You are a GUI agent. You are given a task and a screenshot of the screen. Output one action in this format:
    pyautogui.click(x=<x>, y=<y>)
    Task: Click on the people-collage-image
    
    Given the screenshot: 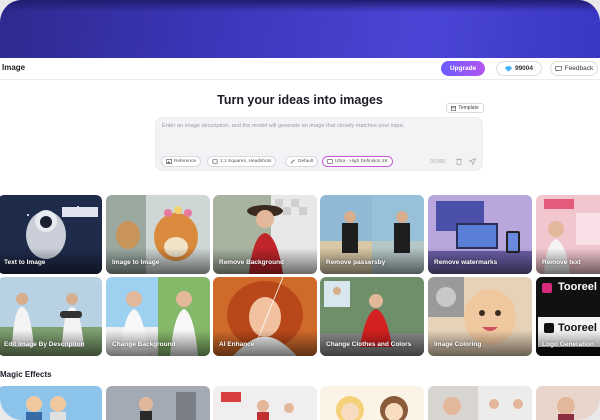 What is the action you would take?
    pyautogui.click(x=257, y=406)
    